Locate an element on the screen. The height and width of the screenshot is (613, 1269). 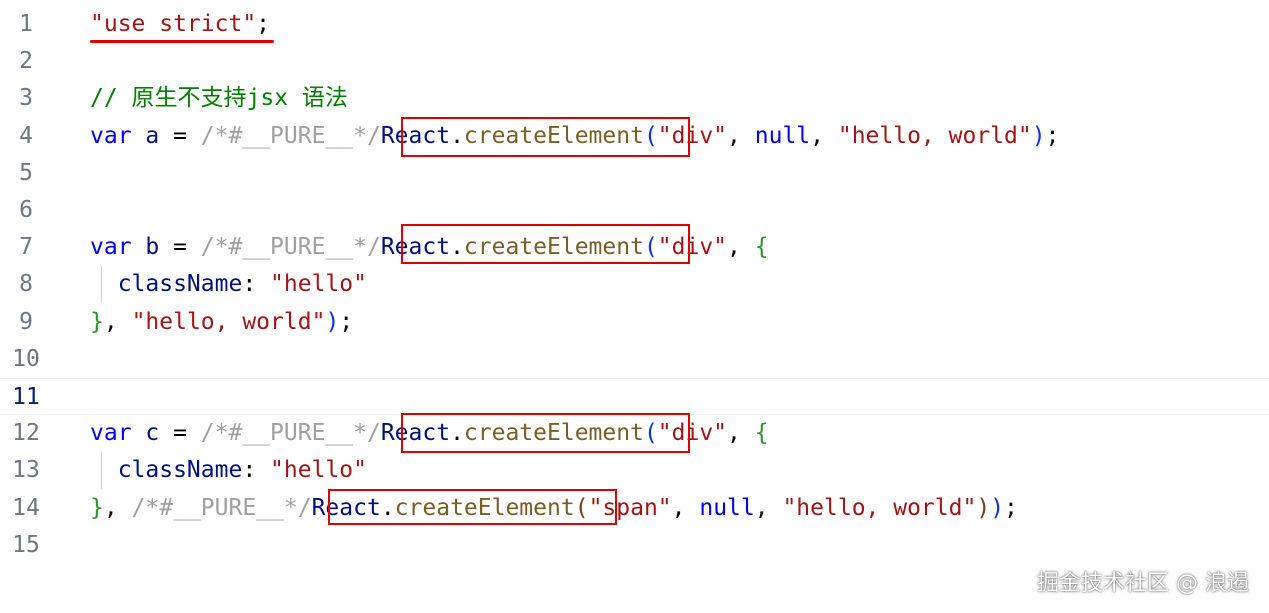
token-br3: ( is located at coordinates (581, 507).